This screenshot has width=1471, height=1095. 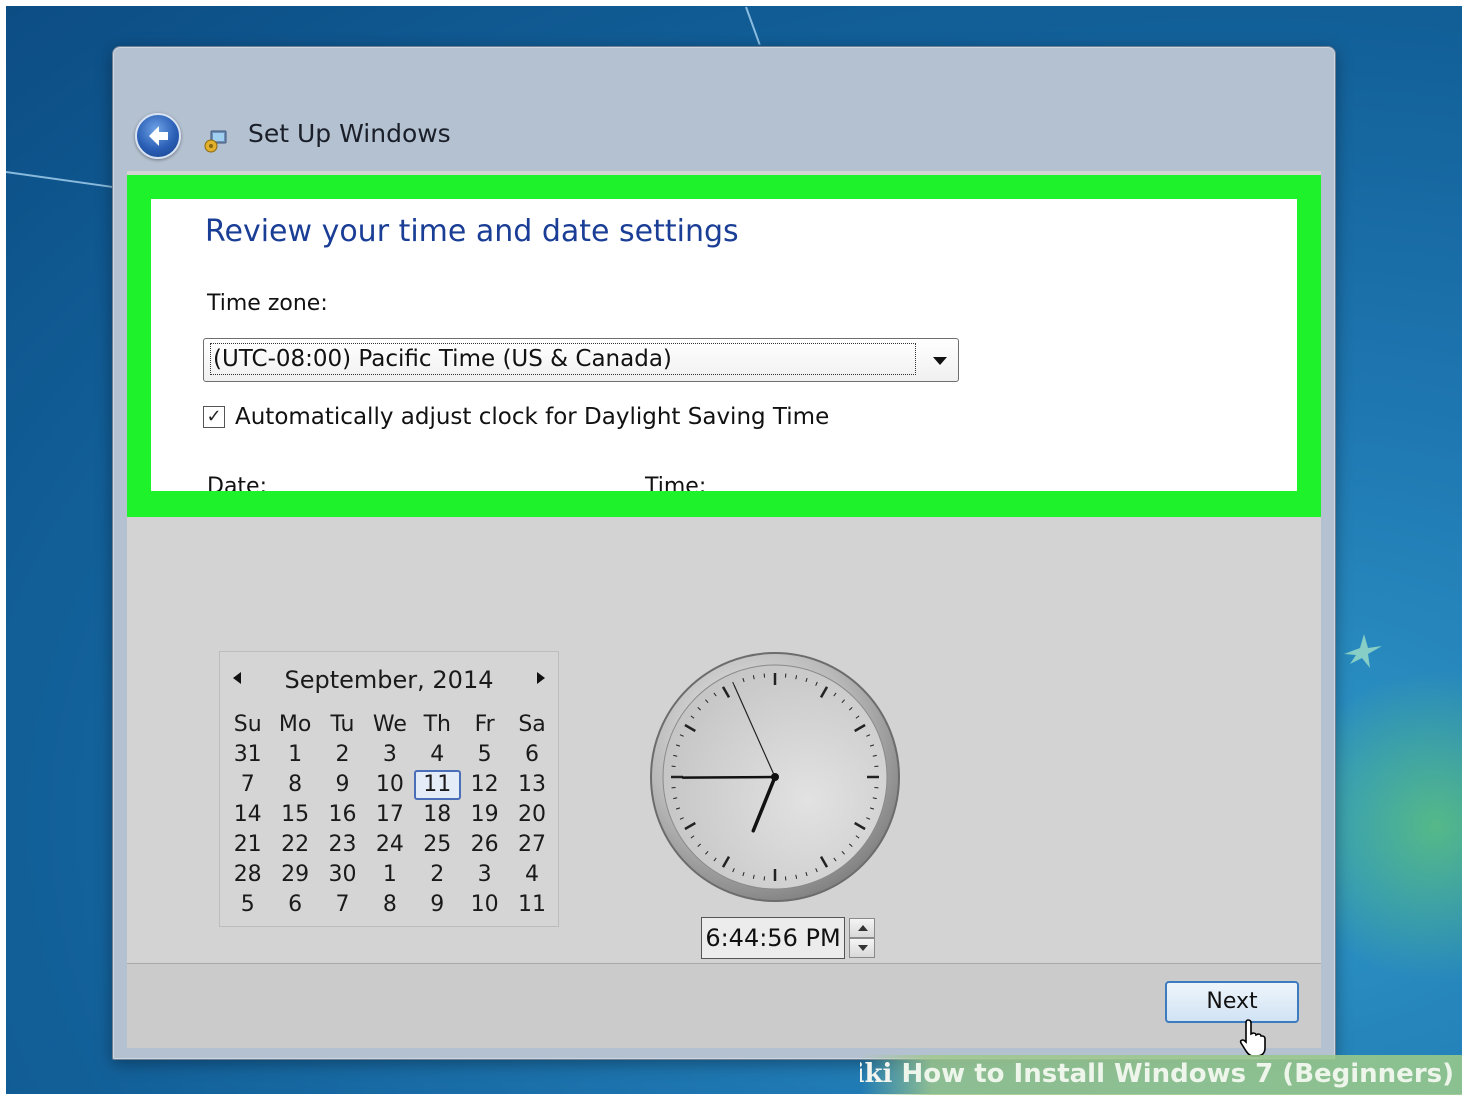 I want to click on calendar-day: 19, so click(x=484, y=815).